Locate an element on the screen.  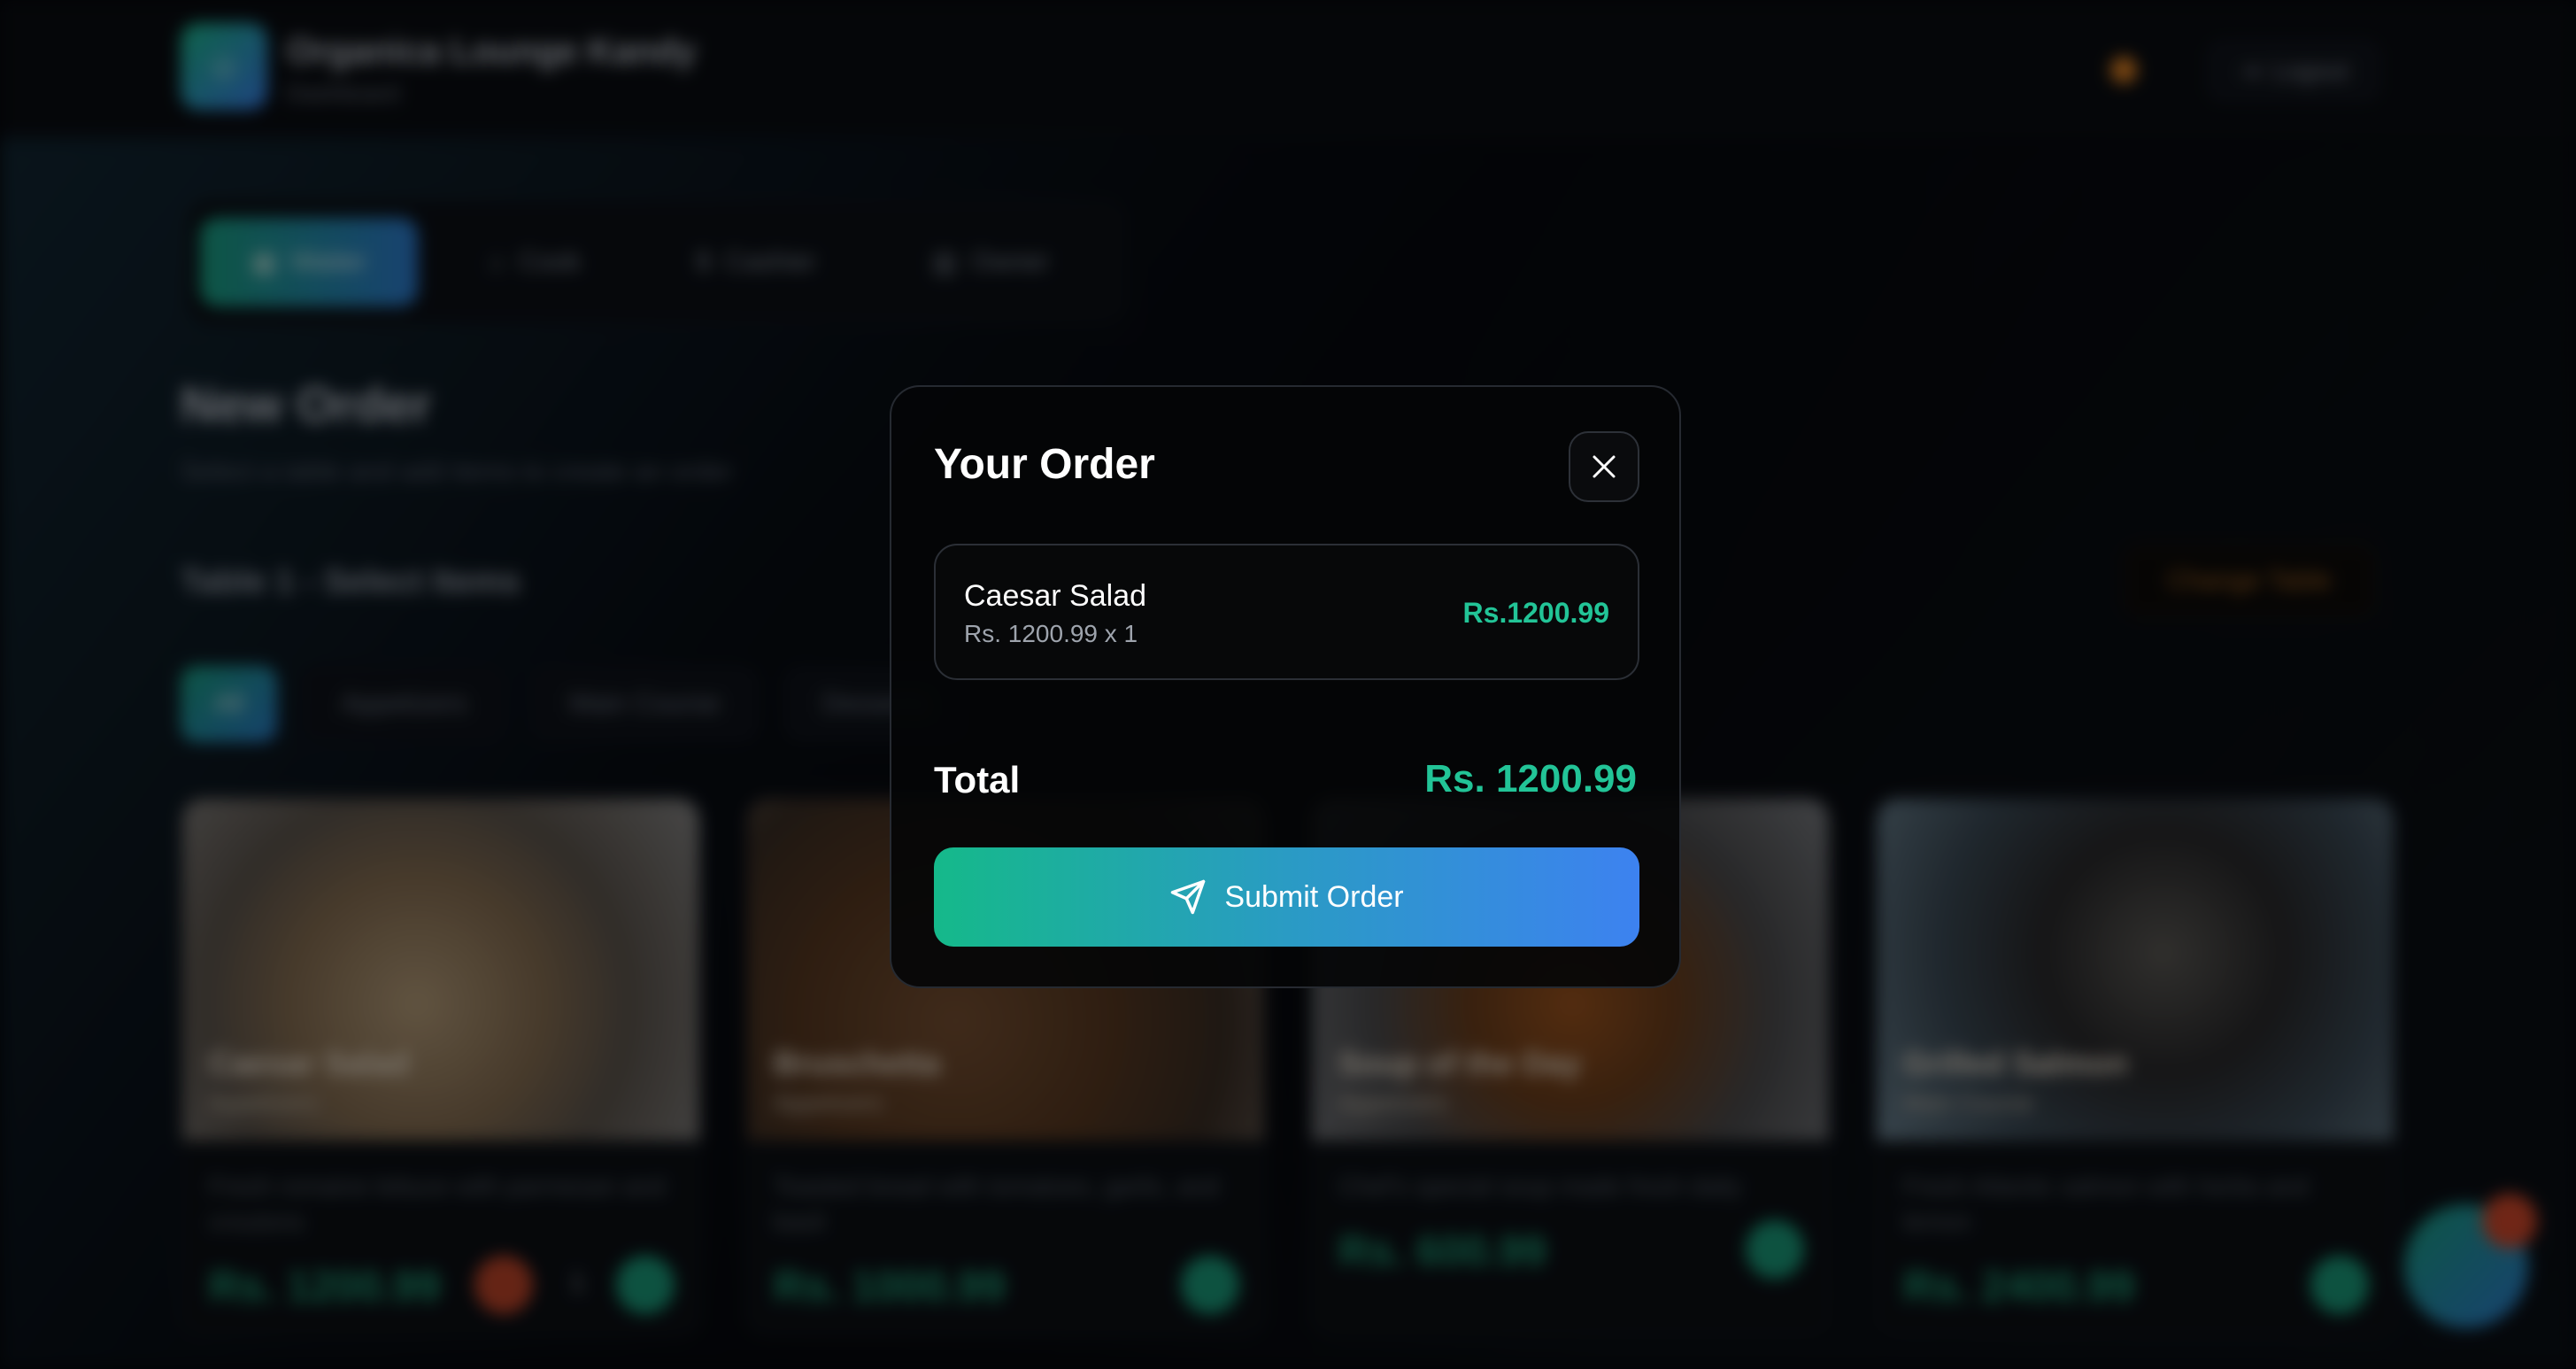
order-item-total: Rs.1200.99 is located at coordinates (1535, 613).